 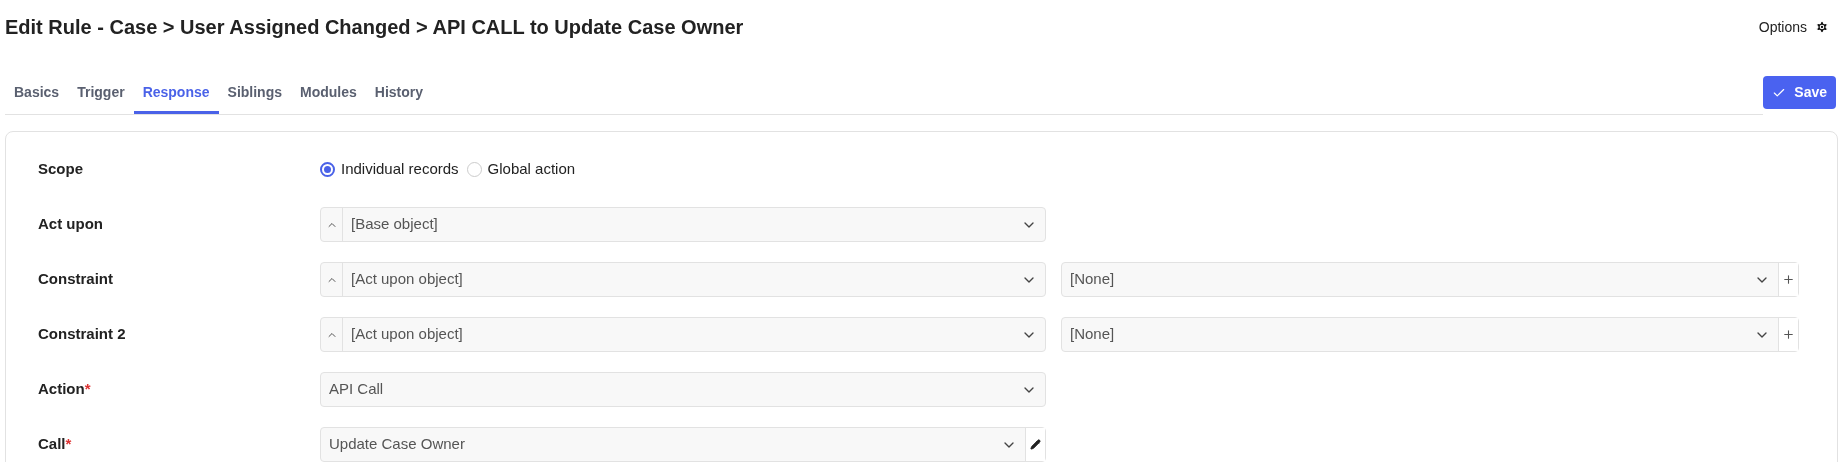 I want to click on field-label: Constraint, so click(x=75, y=279).